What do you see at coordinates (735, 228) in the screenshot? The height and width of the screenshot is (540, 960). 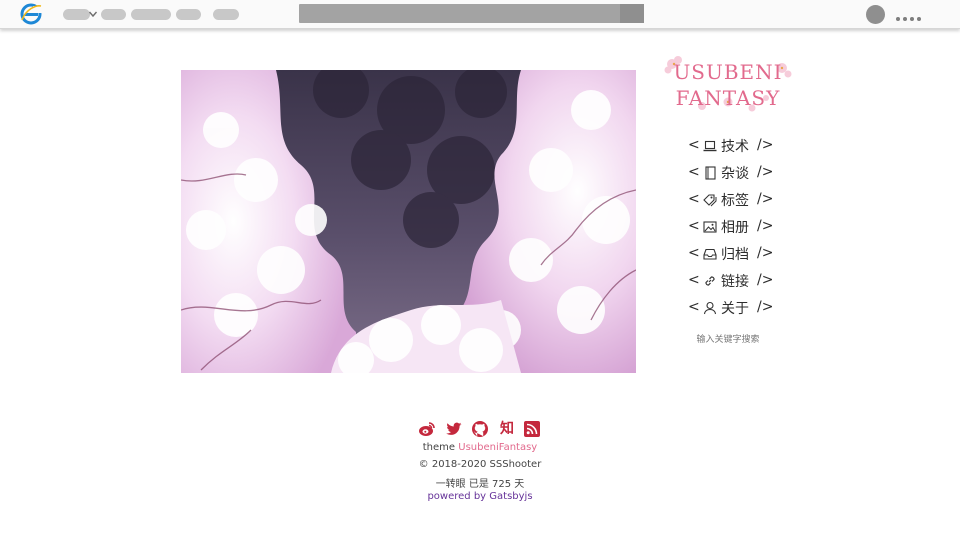 I see `sidebar-item-label: 相册` at bounding box center [735, 228].